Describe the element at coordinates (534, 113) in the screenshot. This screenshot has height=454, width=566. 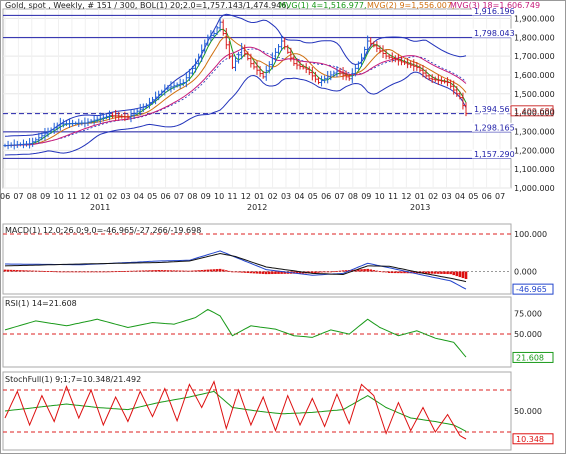
I see `price-ytick-label: 1,400.000` at that location.